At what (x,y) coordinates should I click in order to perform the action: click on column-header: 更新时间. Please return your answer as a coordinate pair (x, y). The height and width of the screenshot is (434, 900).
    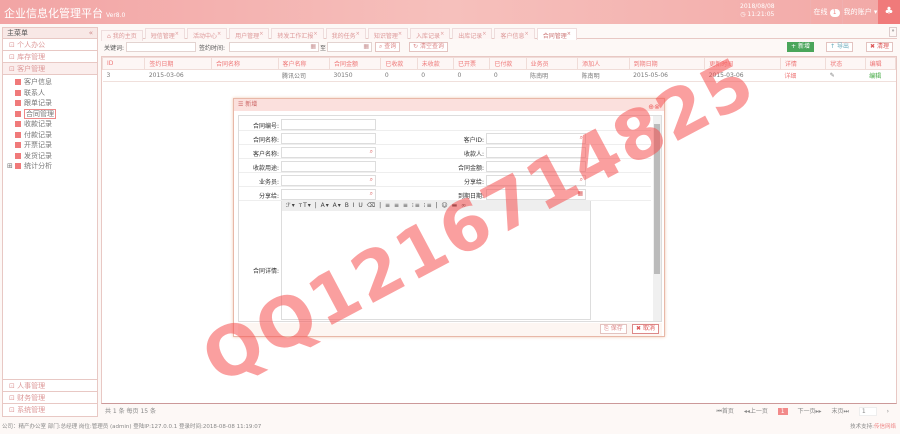
    Looking at the image, I should click on (742, 63).